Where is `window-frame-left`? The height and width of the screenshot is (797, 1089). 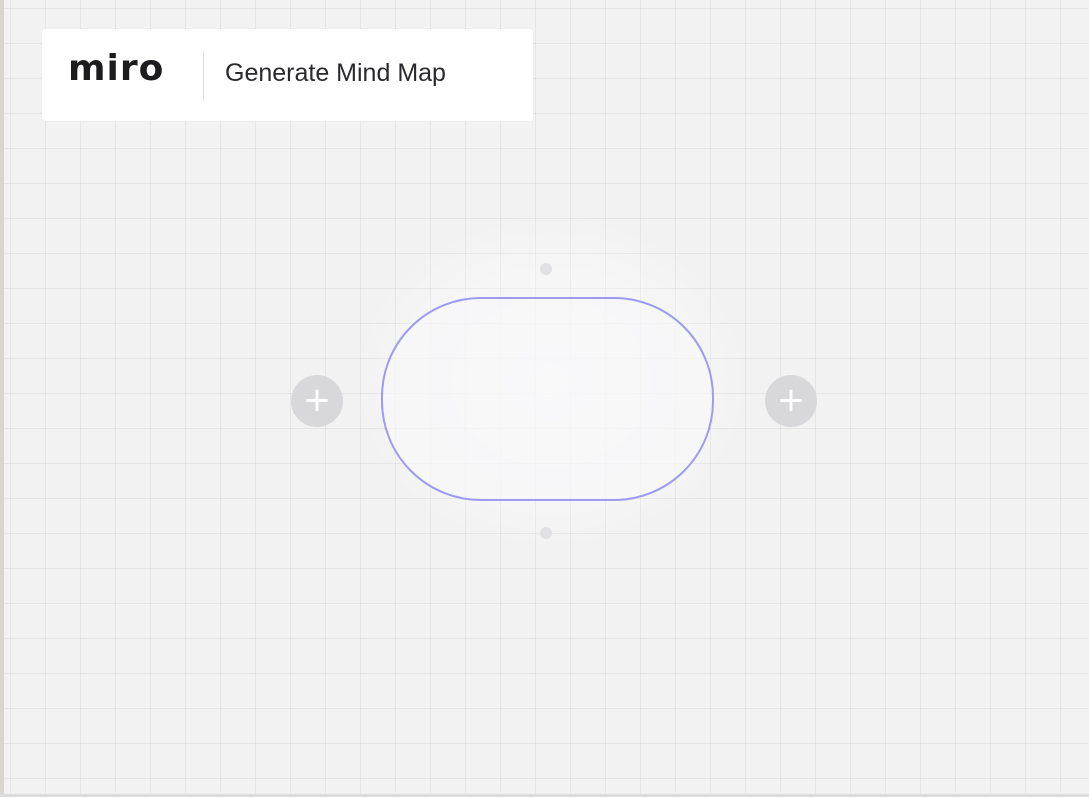 window-frame-left is located at coordinates (2, 398).